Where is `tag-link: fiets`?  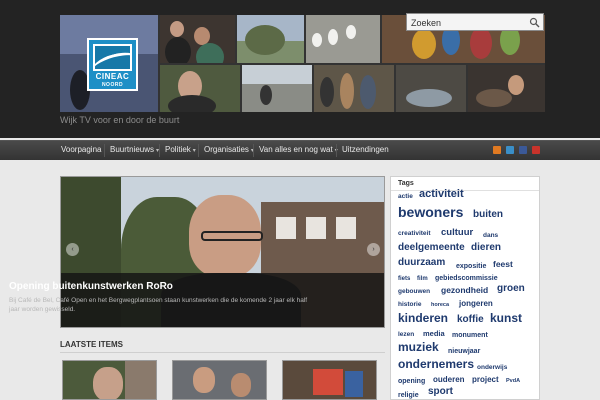 tag-link: fiets is located at coordinates (404, 279).